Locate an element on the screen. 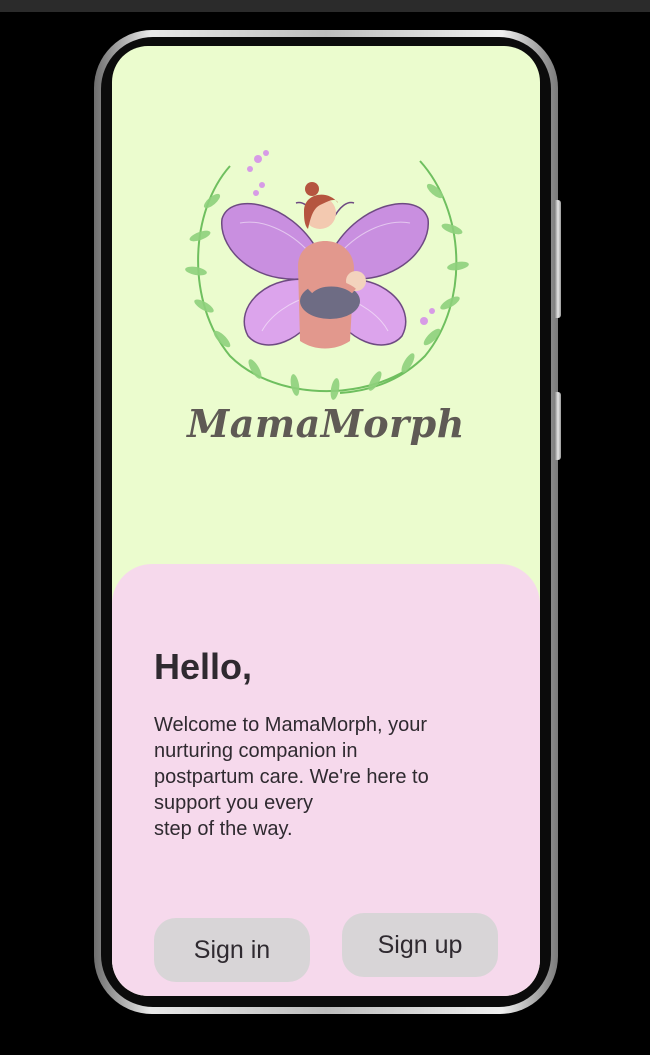 The height and width of the screenshot is (1055, 650). sign-in-button: Sign in is located at coordinates (232, 950).